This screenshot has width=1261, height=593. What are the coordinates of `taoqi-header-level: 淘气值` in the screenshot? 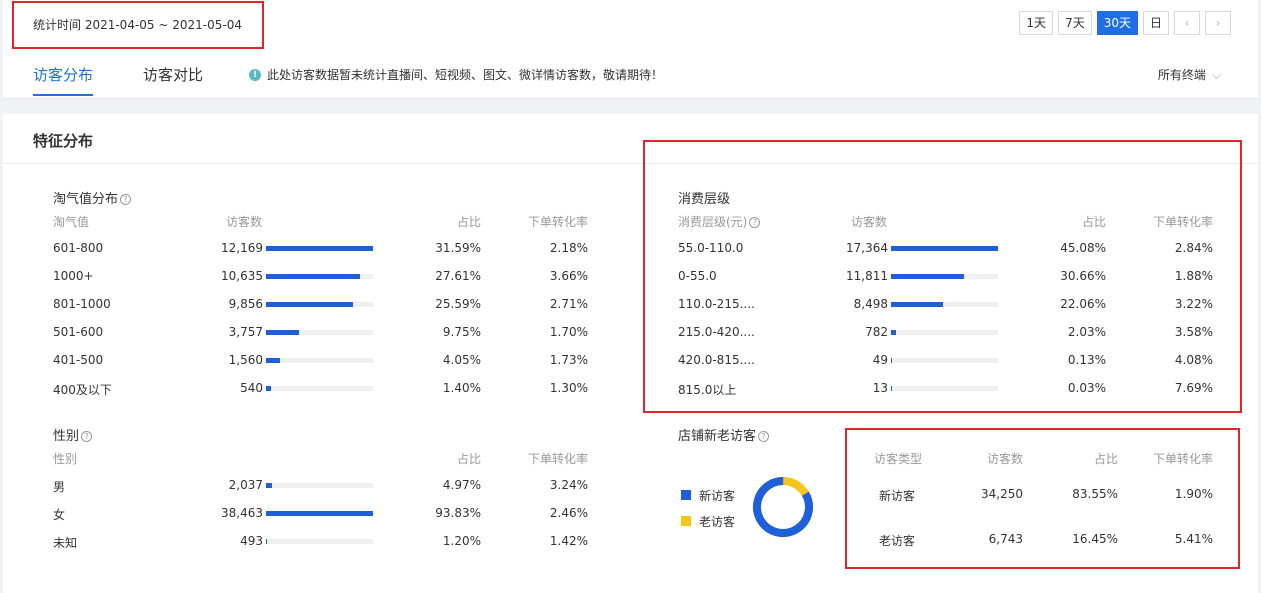 It's located at (71, 222).